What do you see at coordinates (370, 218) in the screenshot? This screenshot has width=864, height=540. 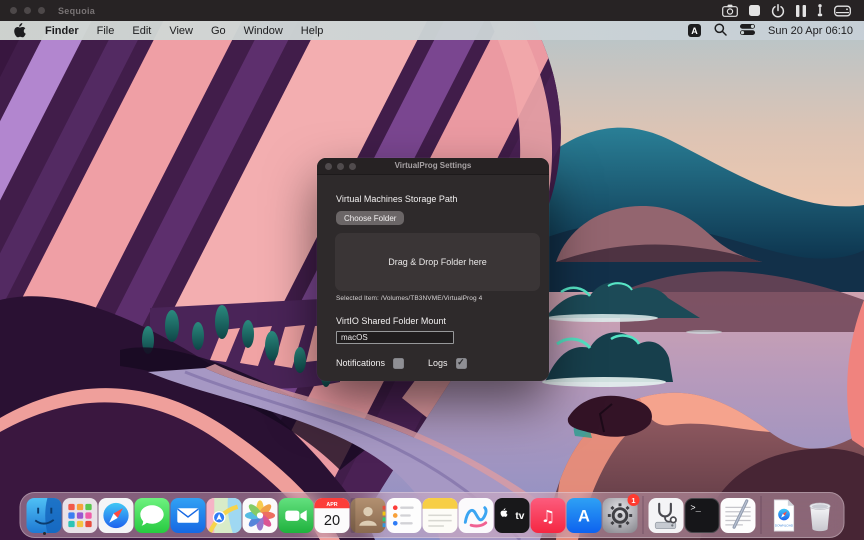 I see `choose-folder-button: Choose Folder` at bounding box center [370, 218].